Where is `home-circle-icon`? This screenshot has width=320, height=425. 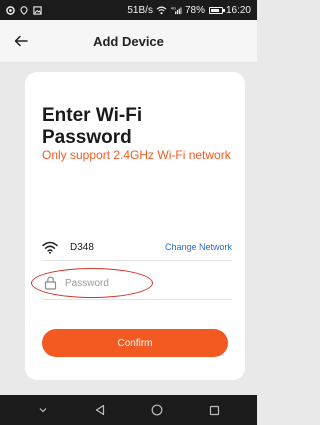
home-circle-icon is located at coordinates (157, 410).